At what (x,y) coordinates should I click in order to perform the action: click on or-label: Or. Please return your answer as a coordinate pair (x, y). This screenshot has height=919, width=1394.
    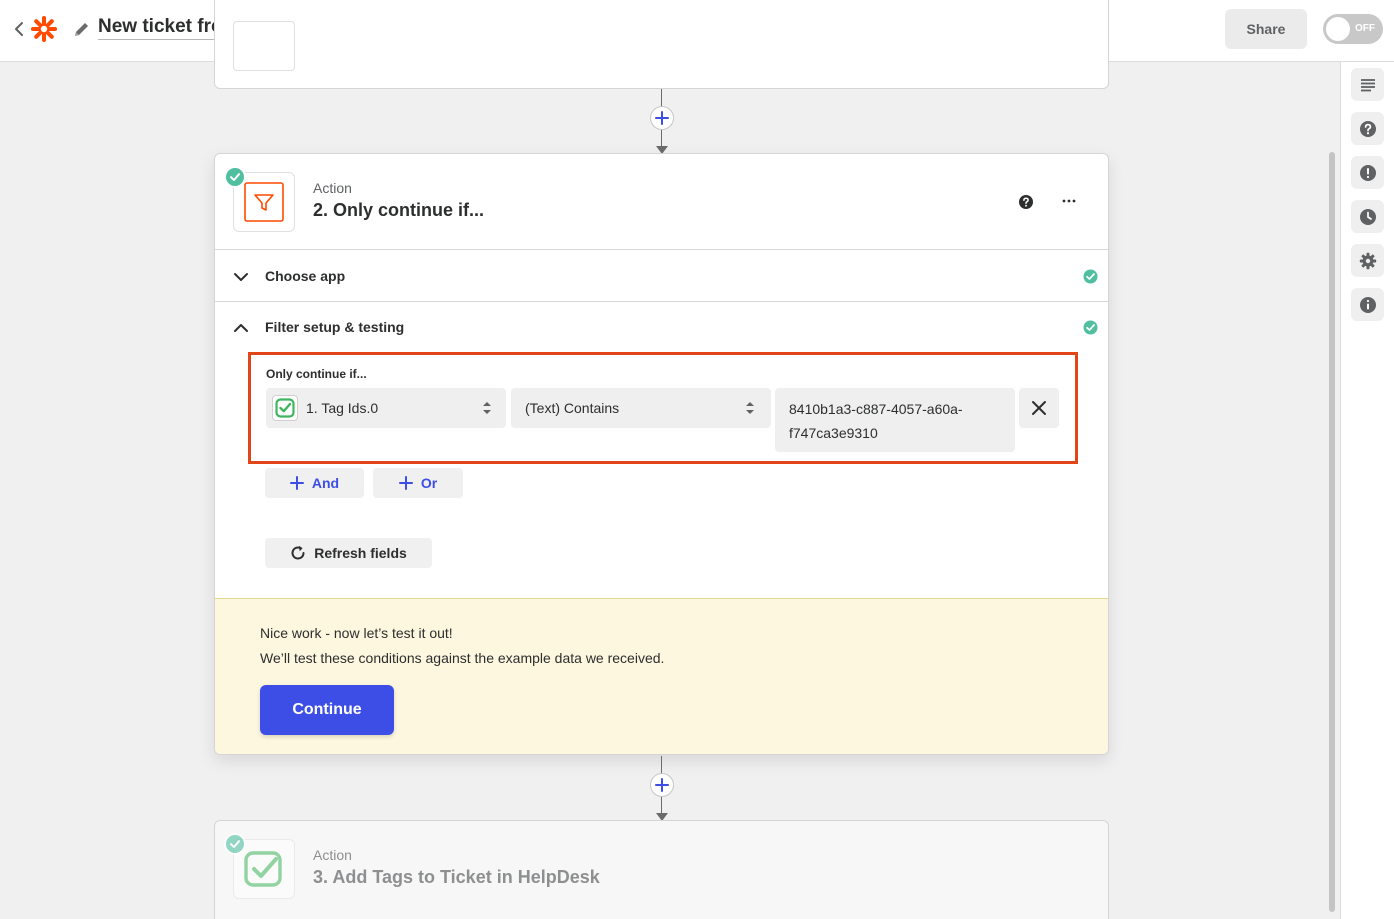
    Looking at the image, I should click on (429, 483).